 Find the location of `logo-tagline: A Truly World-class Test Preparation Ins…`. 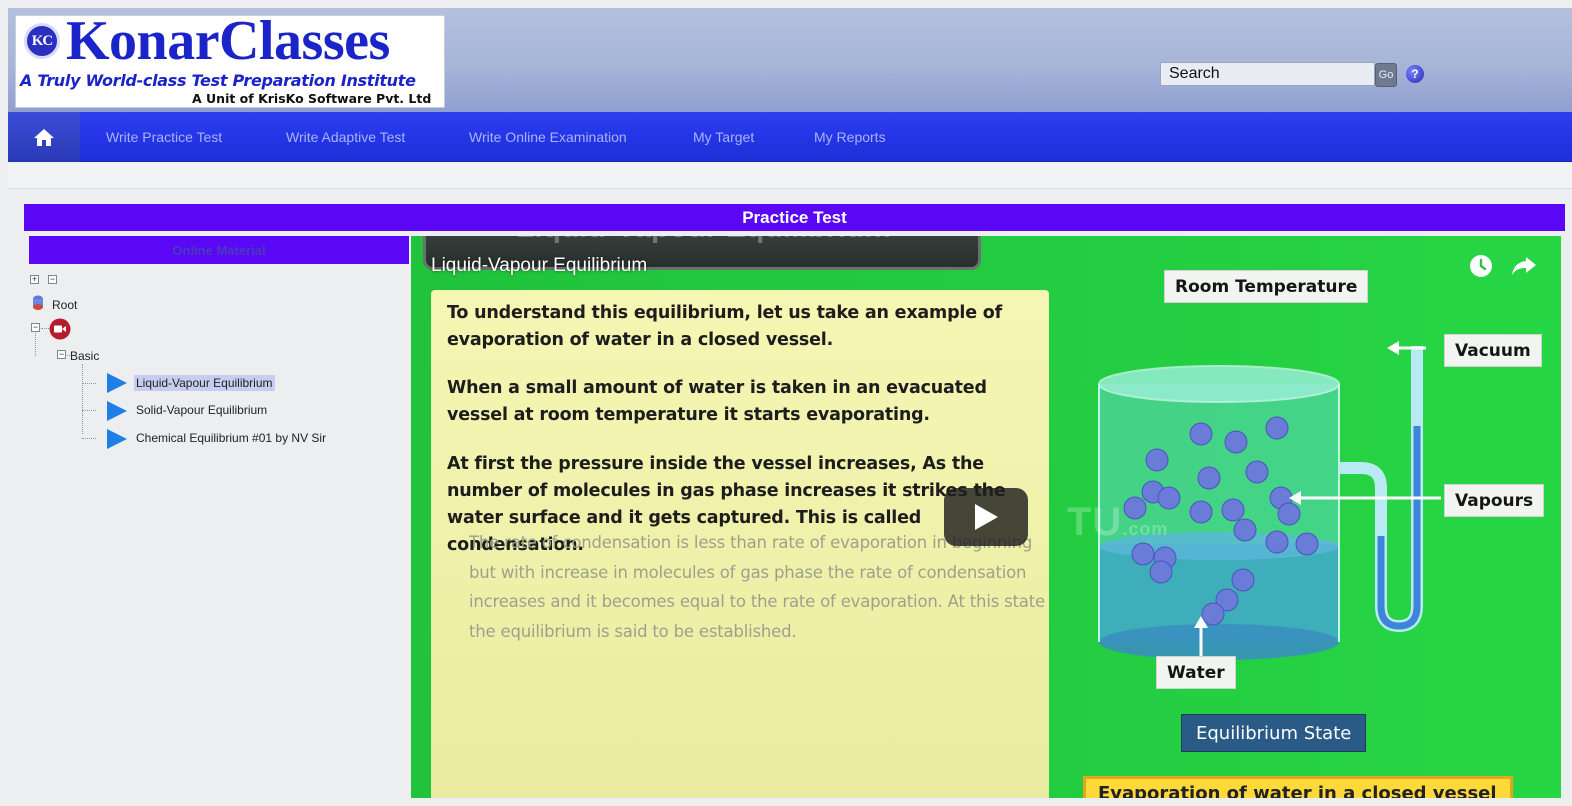

logo-tagline: A Truly World-class Test Preparation Ins… is located at coordinates (218, 80).